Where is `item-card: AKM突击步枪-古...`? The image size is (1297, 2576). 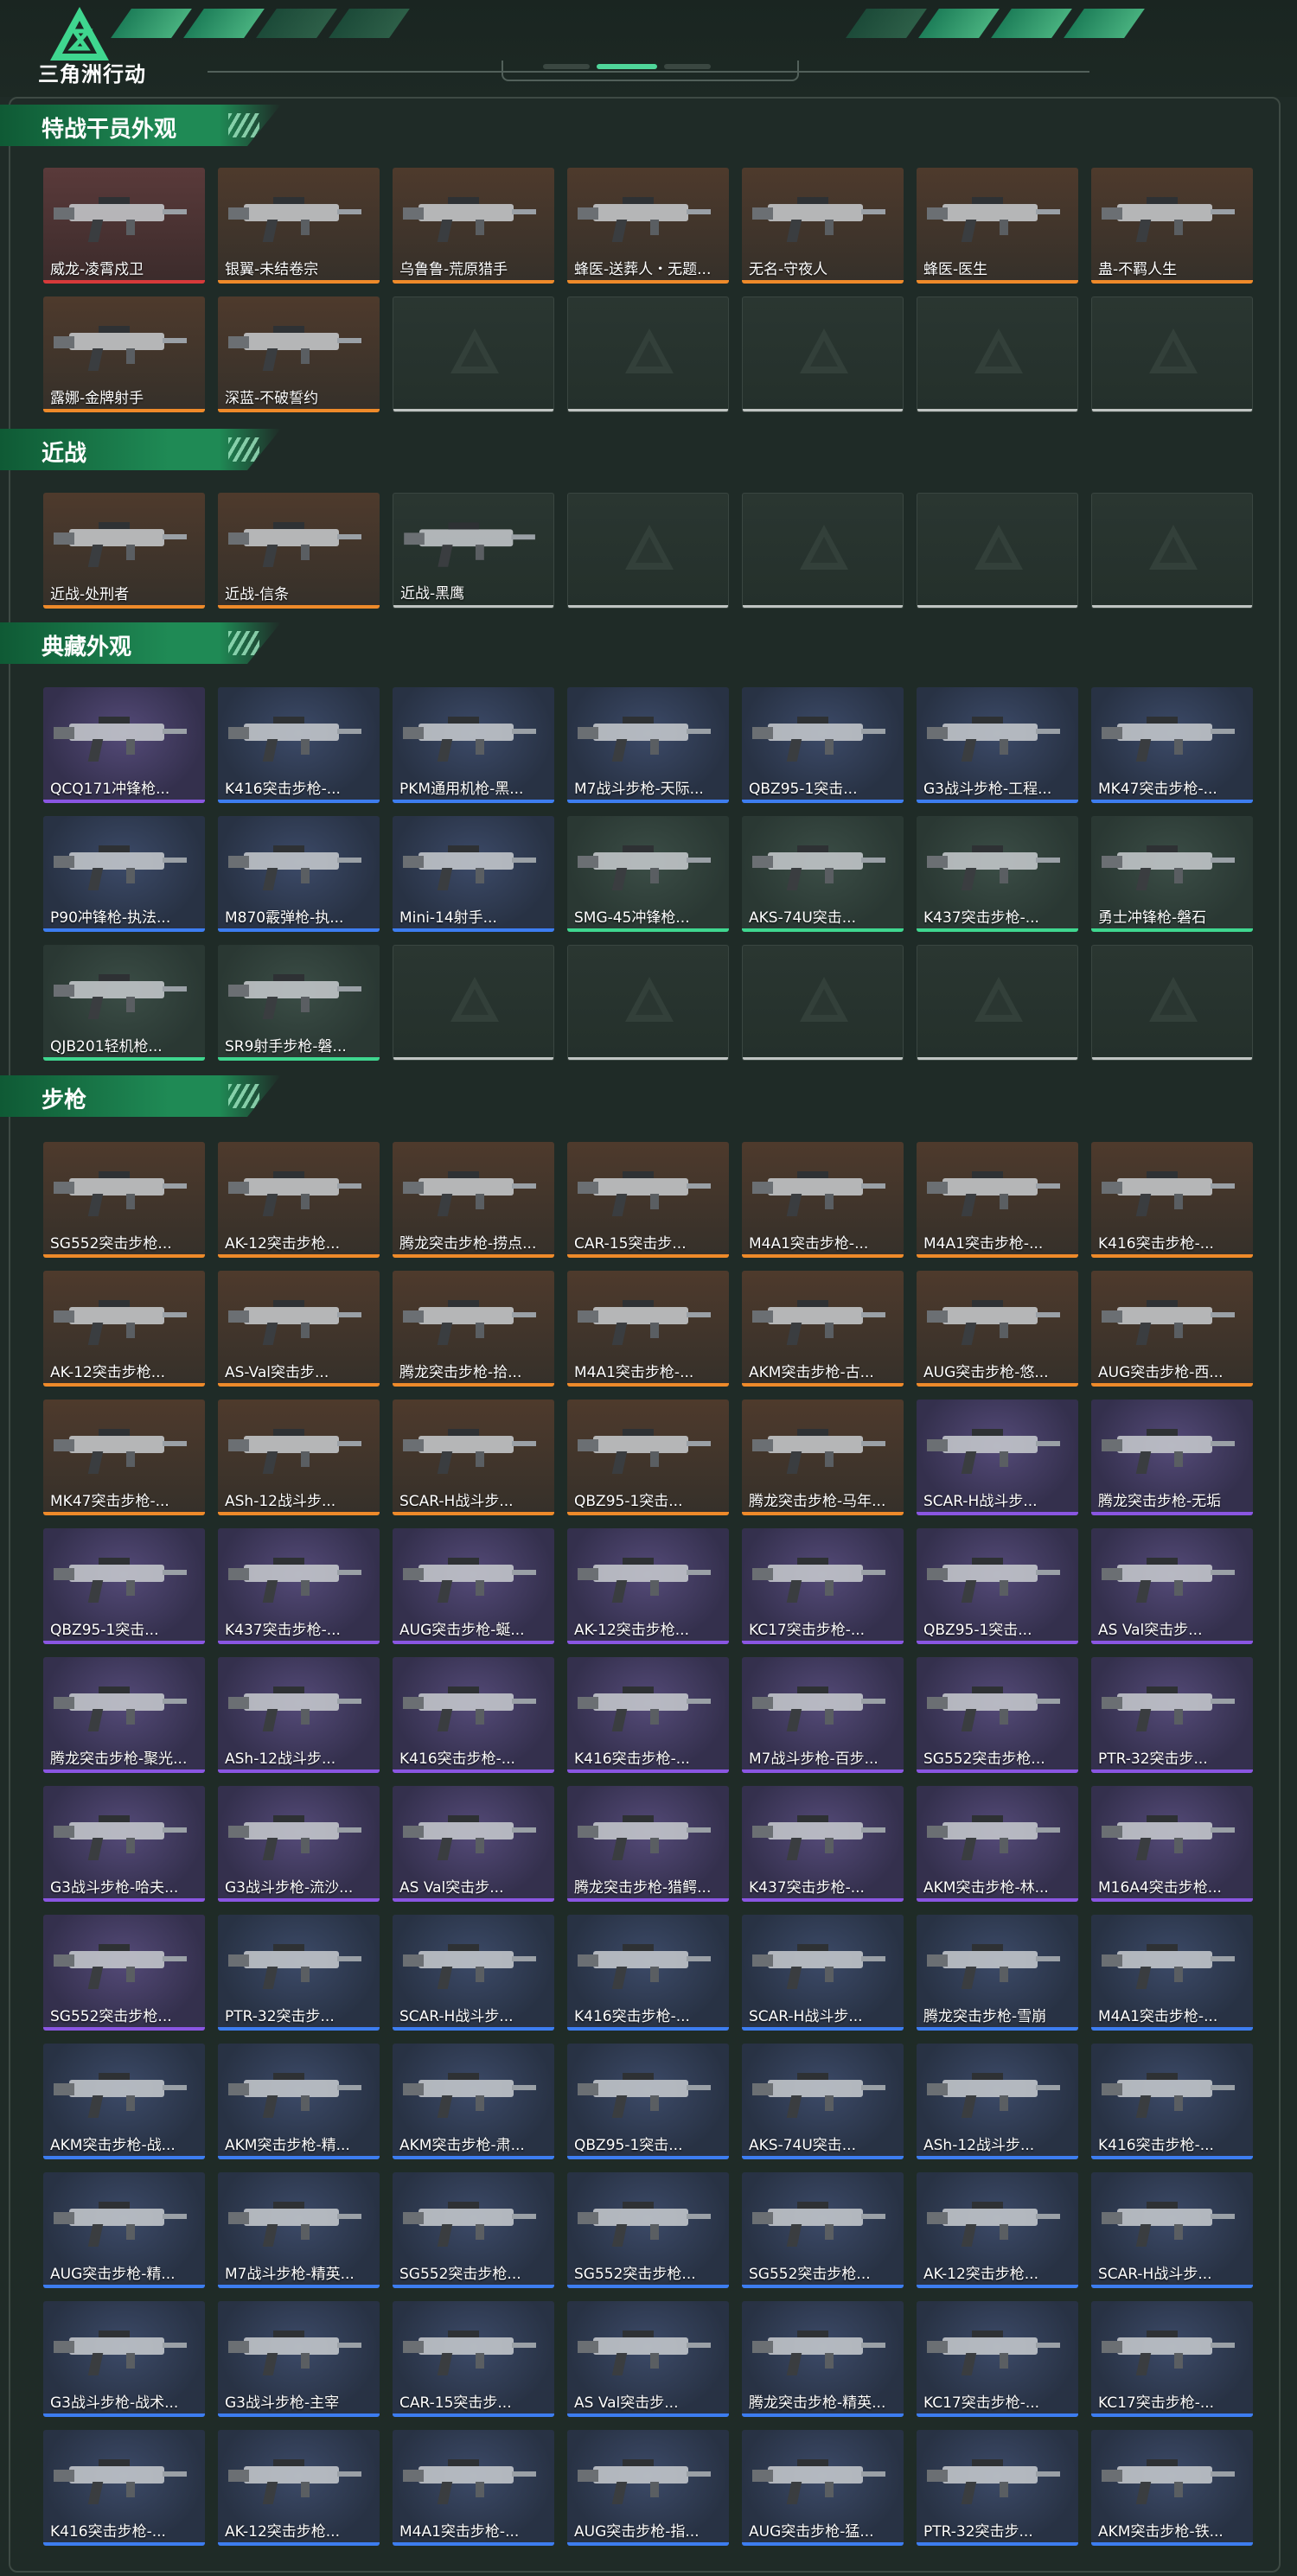 item-card: AKM突击步枪-古... is located at coordinates (823, 1329).